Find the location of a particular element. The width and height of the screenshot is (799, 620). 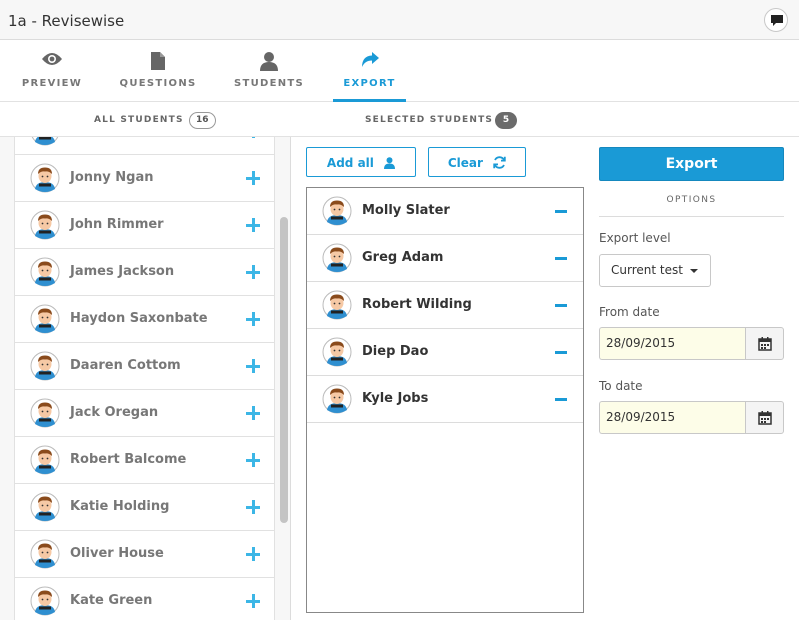

document-icon is located at coordinates (158, 61).